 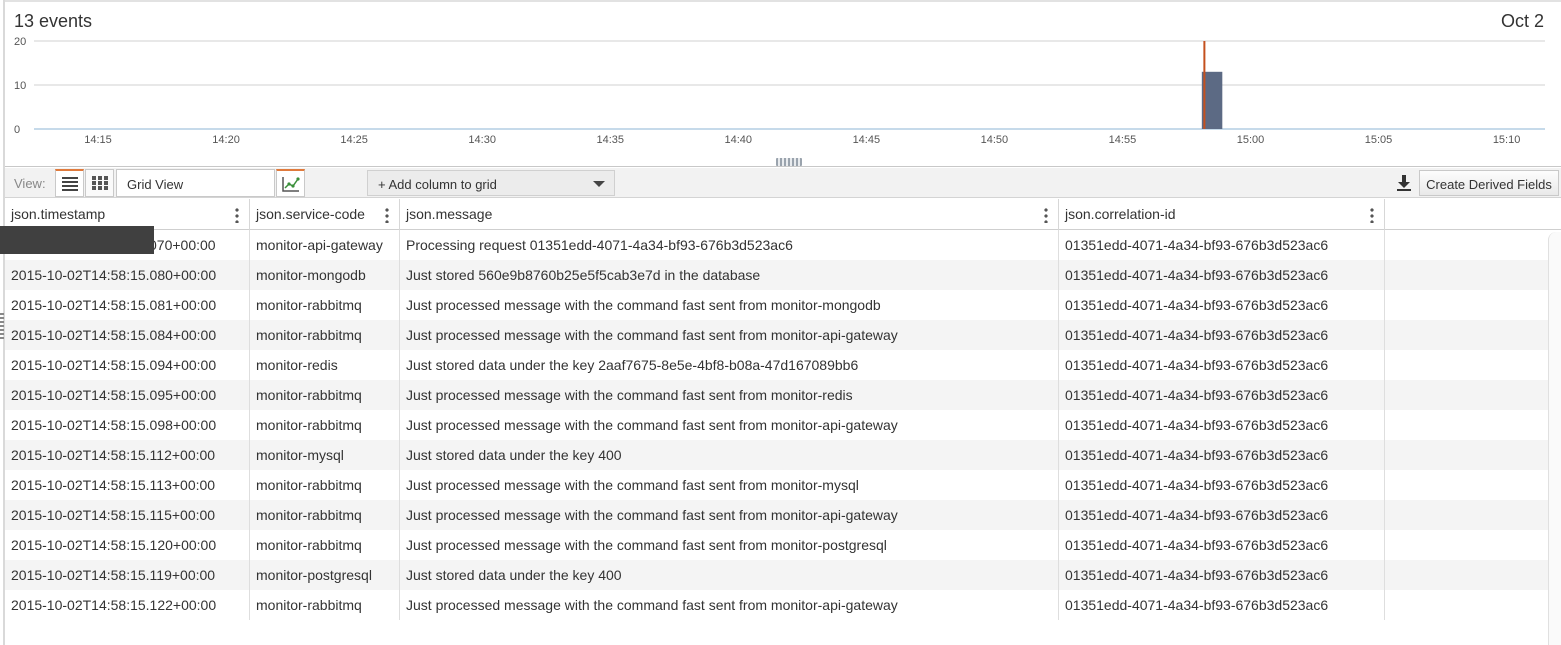 I want to click on cell-service-code: monitor-mysql, so click(x=325, y=455).